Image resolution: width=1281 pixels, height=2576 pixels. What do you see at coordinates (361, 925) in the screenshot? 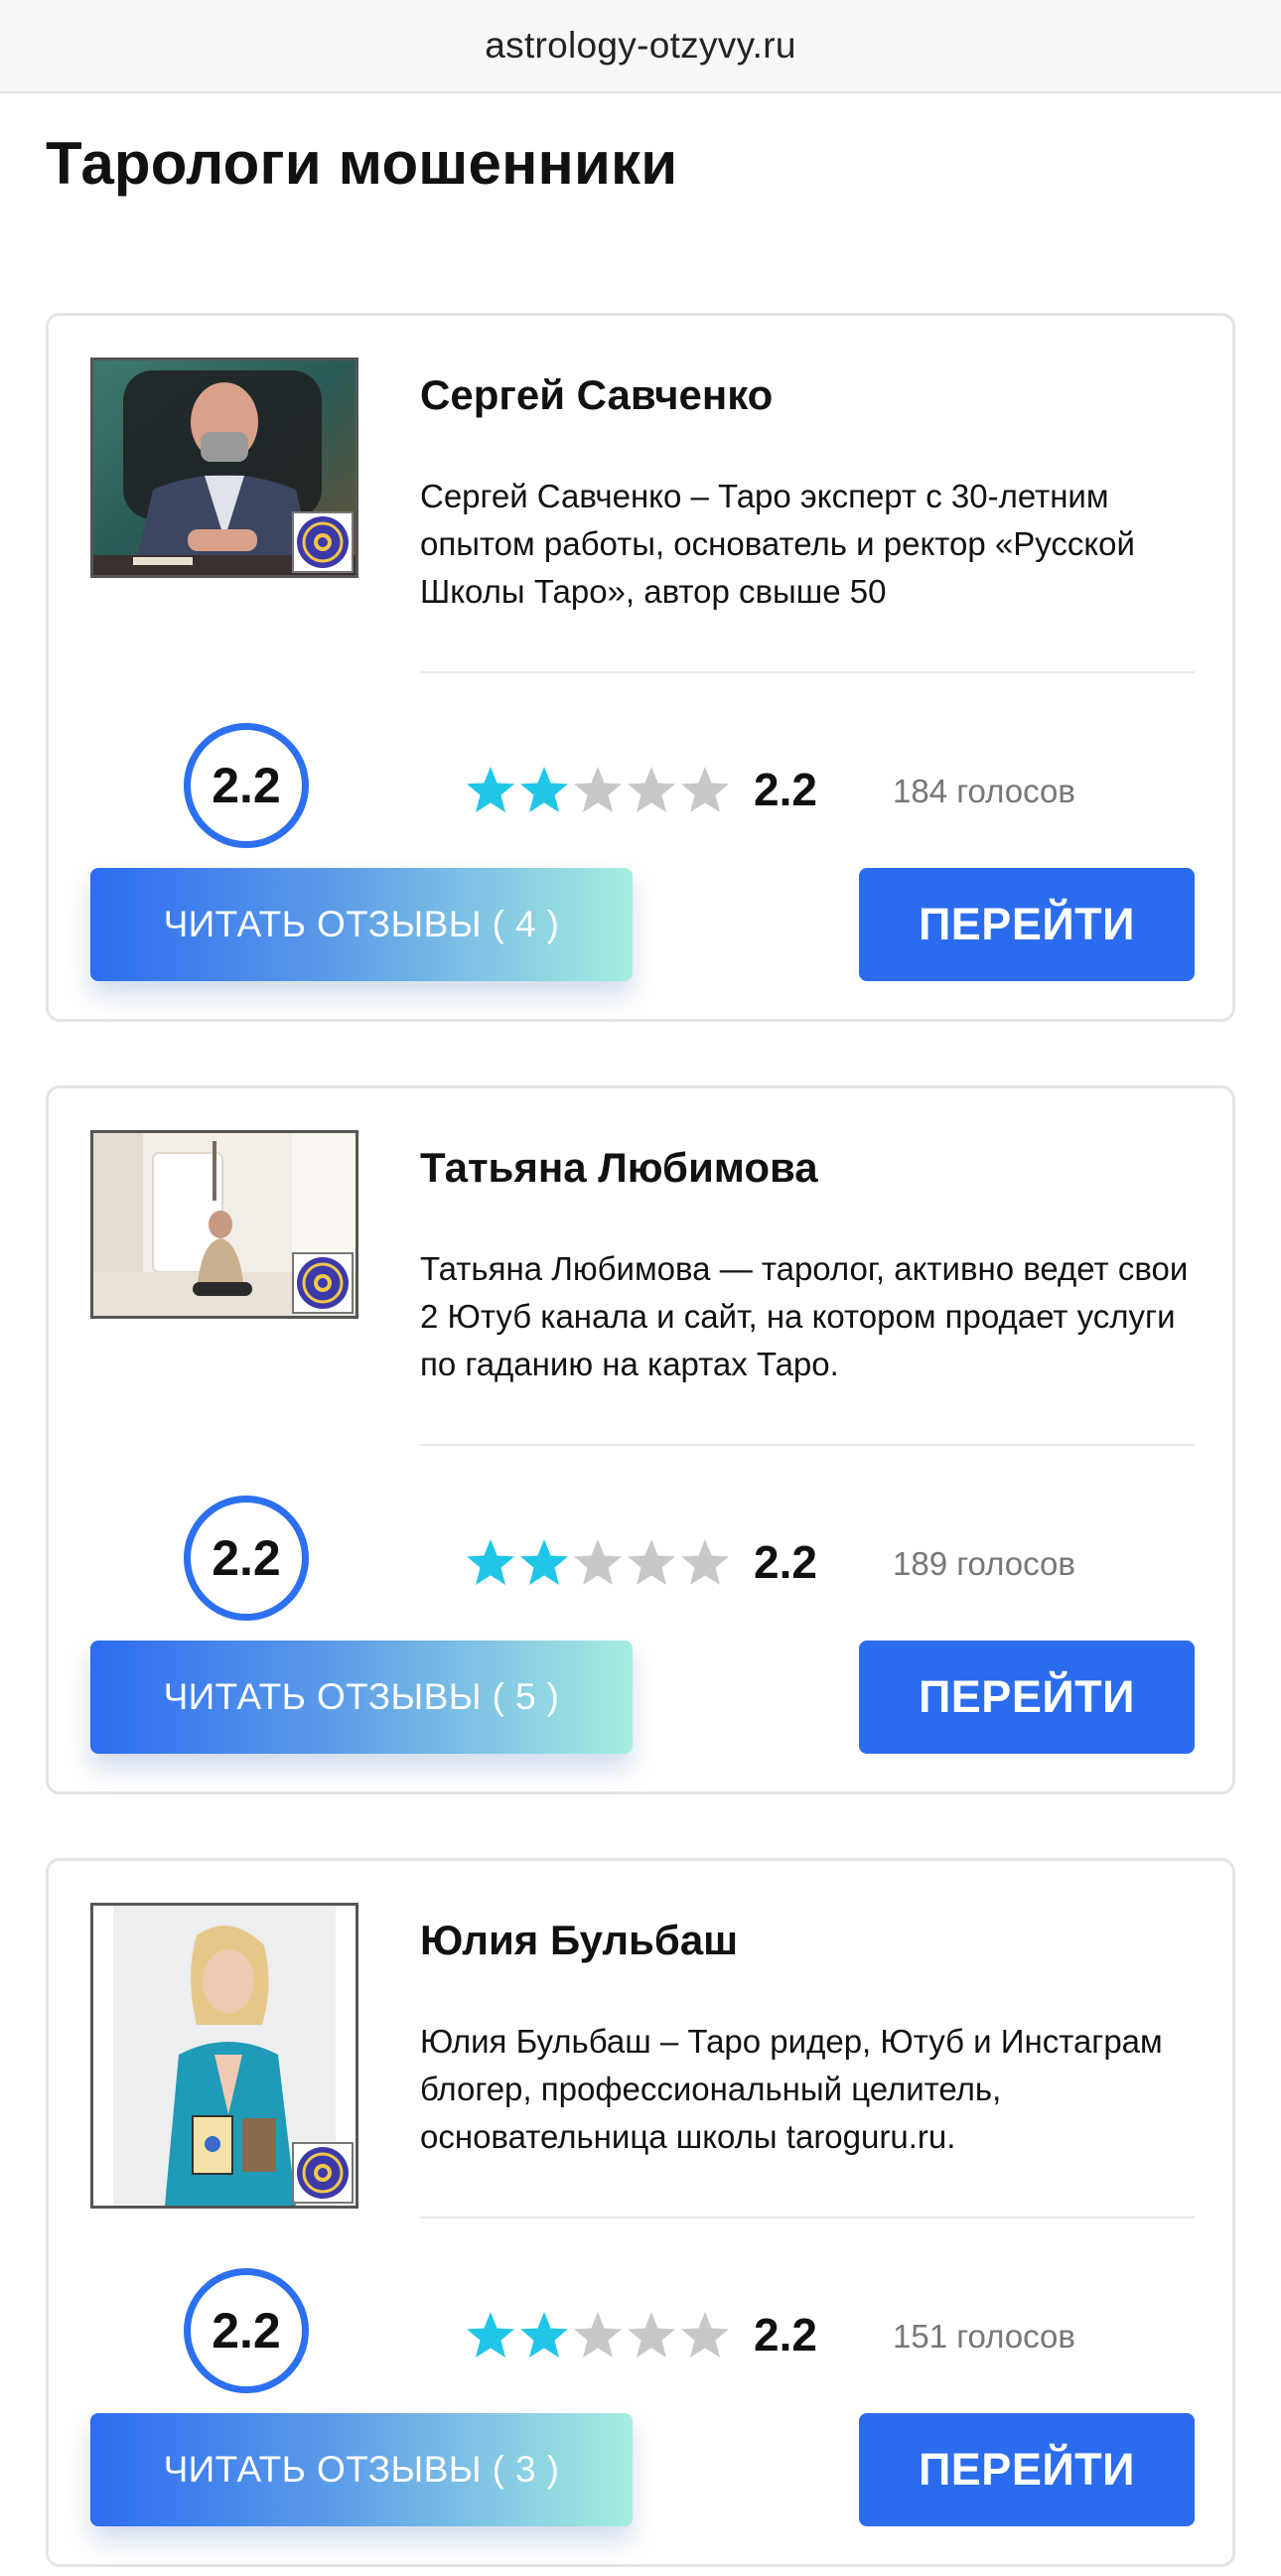
I see `read-reviews-button: ЧИТАТЬ ОТЗЫВЫ ( 4 )` at bounding box center [361, 925].